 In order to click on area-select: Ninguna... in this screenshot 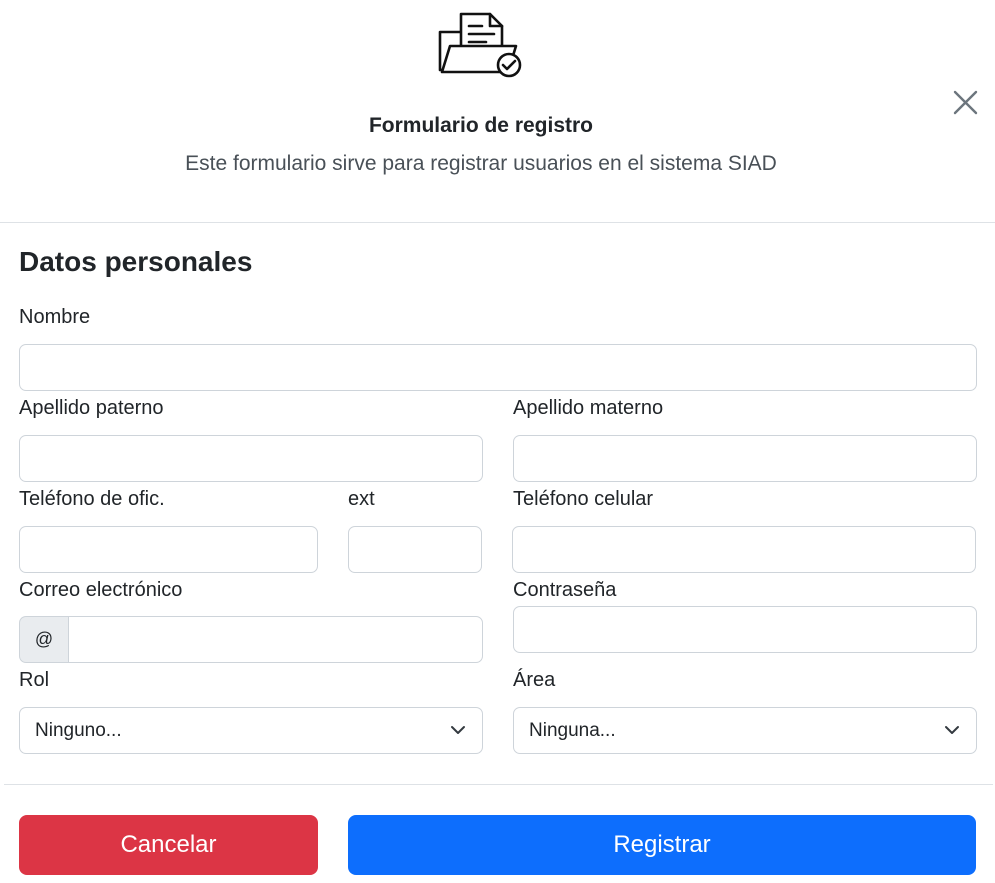, I will do `click(745, 730)`.